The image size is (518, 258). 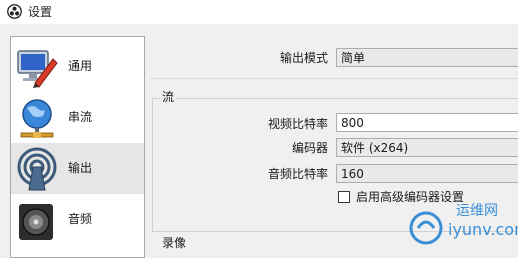 I want to click on obs-logo-icon, so click(x=14, y=11).